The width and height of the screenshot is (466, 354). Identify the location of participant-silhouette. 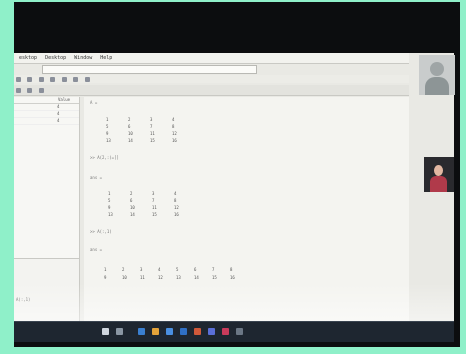
(437, 86).